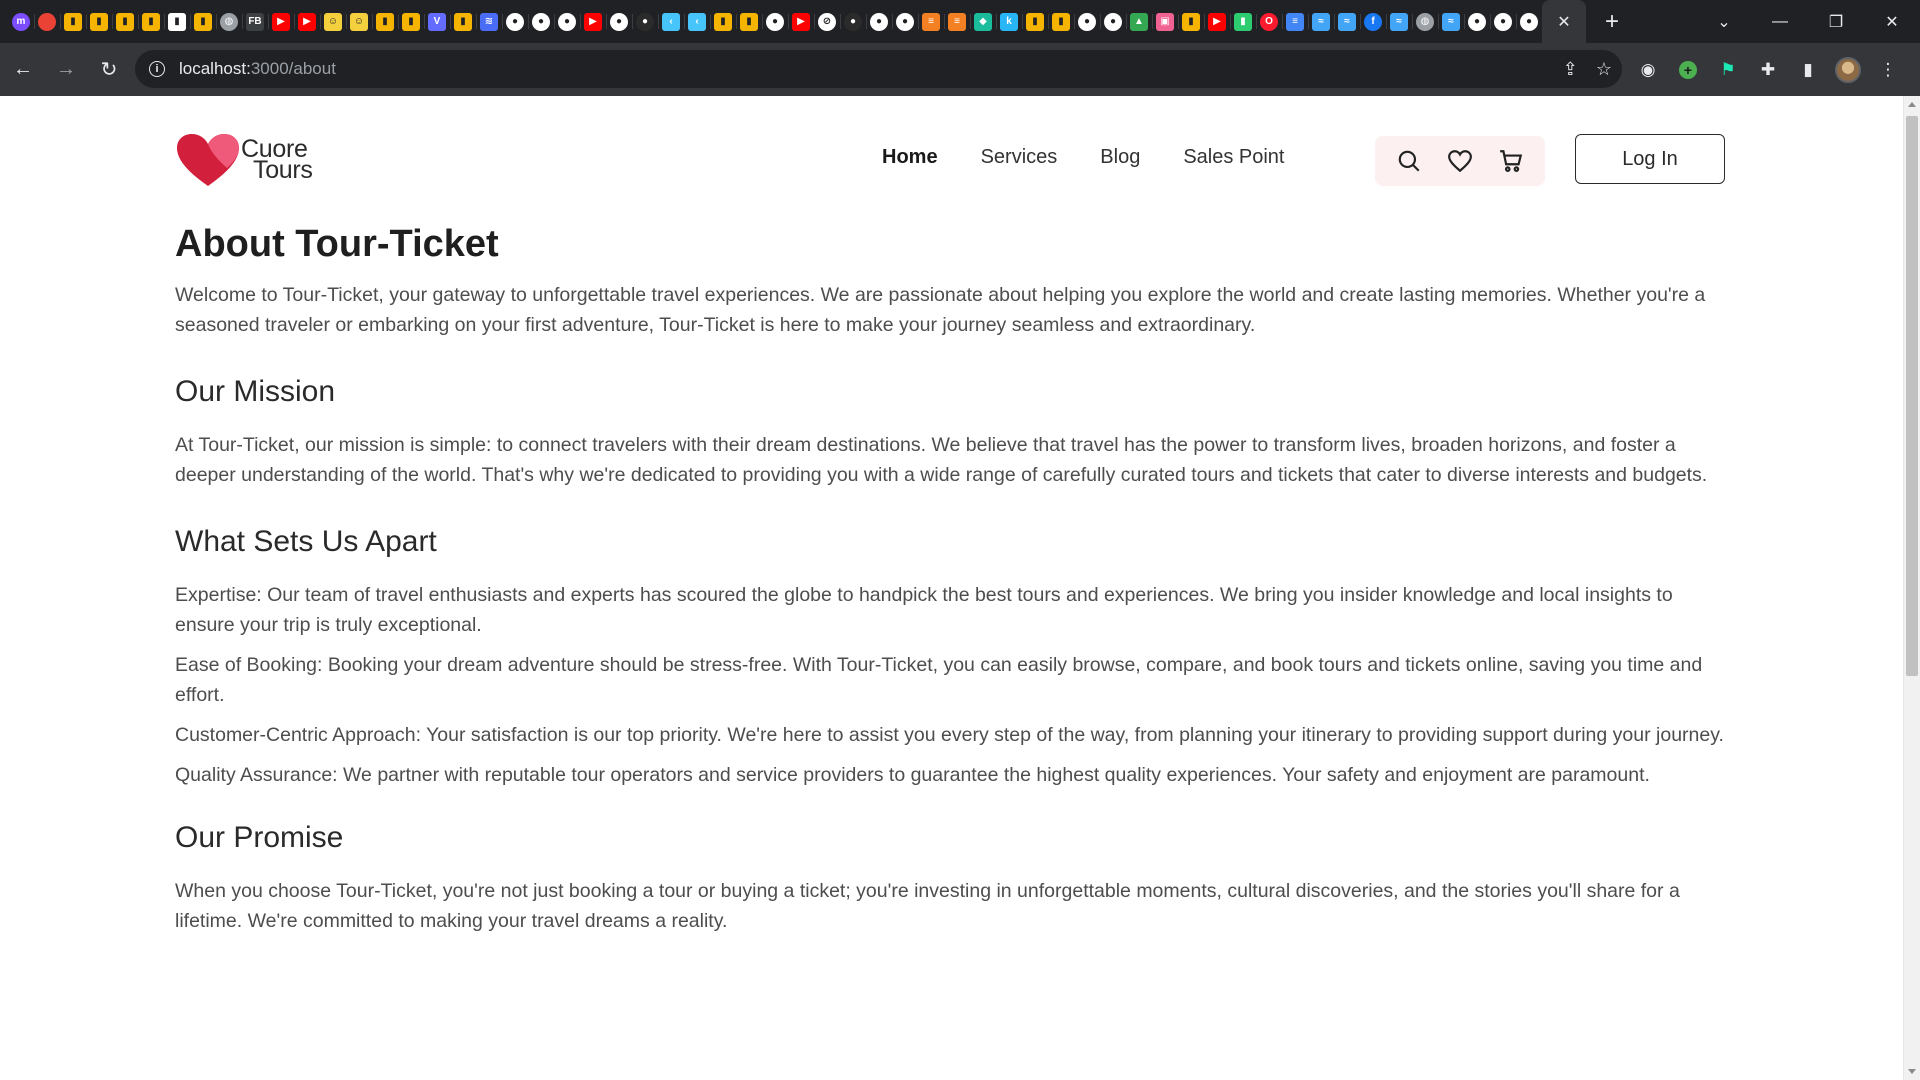 The height and width of the screenshot is (1080, 1920). What do you see at coordinates (21, 21) in the screenshot?
I see `browser-tab: m` at bounding box center [21, 21].